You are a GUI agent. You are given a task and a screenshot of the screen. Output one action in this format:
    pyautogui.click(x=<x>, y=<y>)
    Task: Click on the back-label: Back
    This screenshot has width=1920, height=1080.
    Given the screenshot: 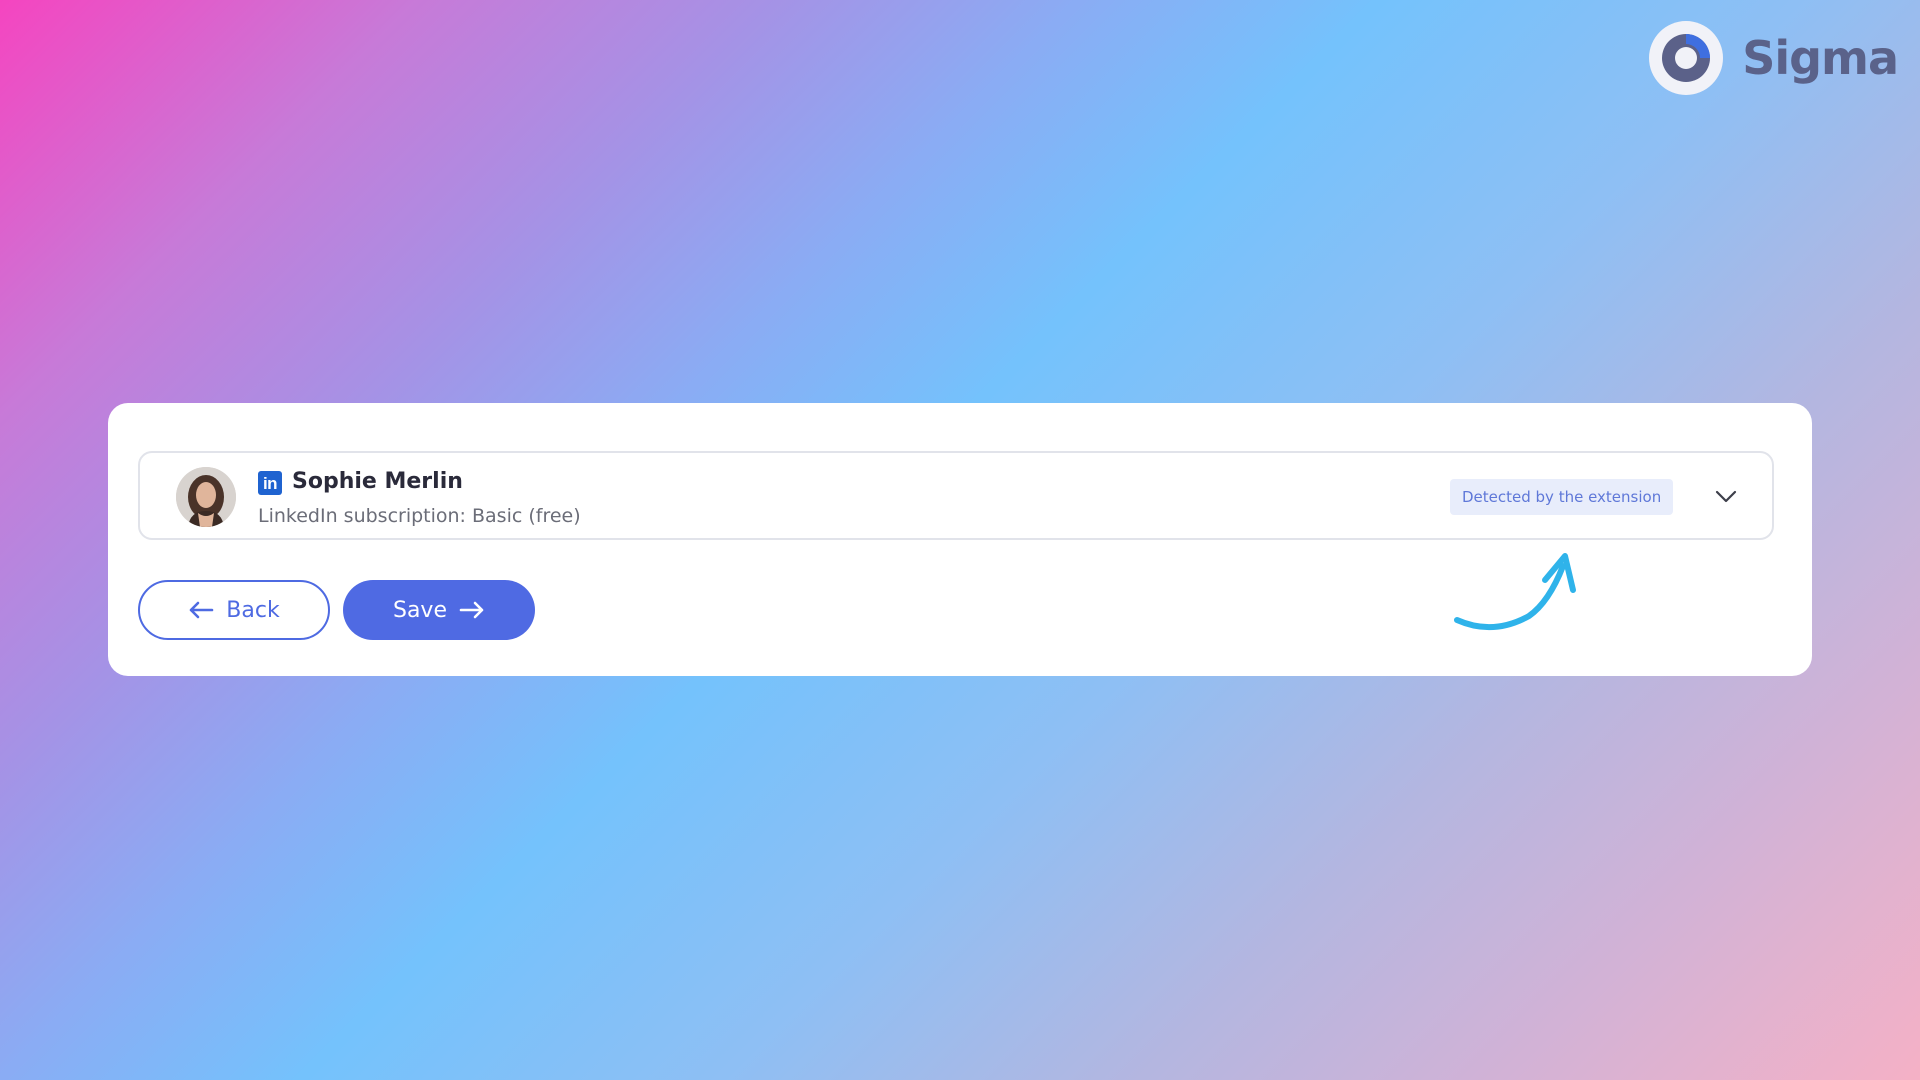 What is the action you would take?
    pyautogui.click(x=253, y=610)
    